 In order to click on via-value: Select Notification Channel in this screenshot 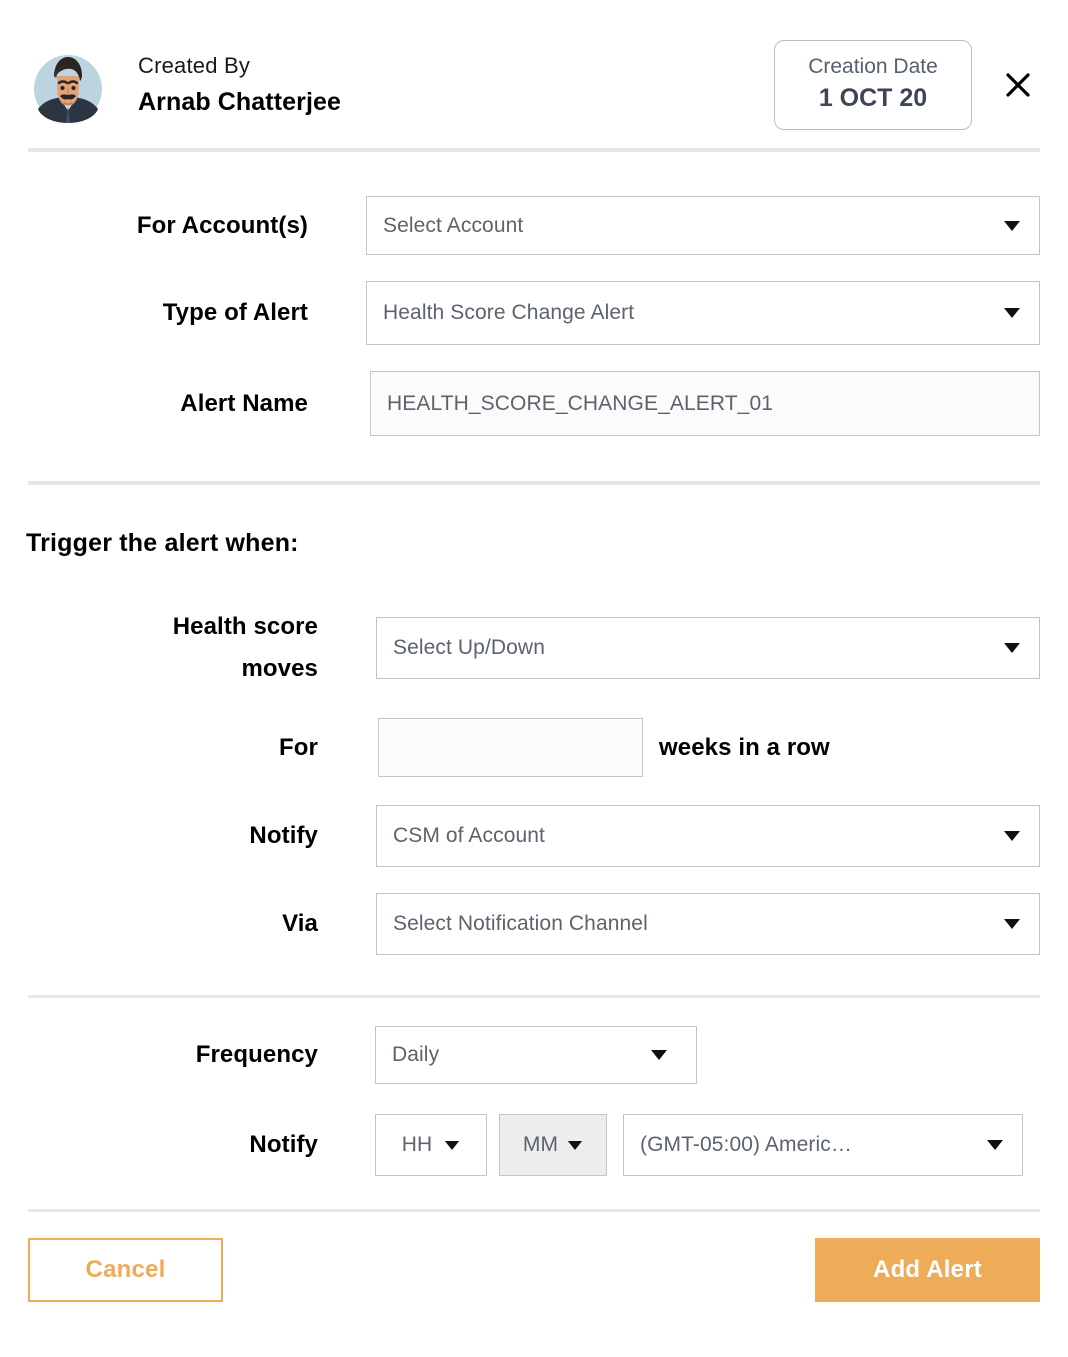, I will do `click(520, 923)`.